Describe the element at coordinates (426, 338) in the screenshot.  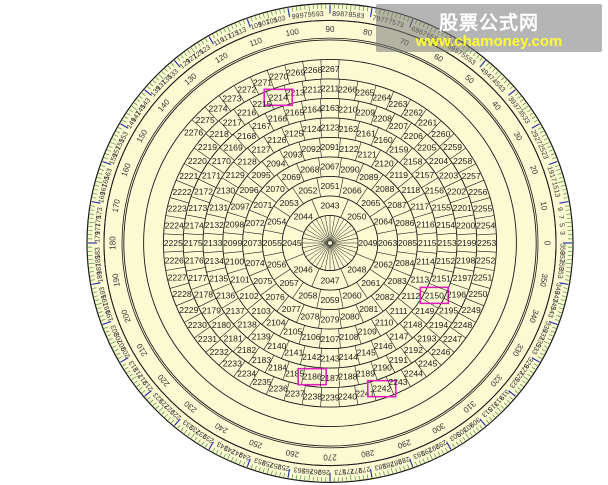
I see `spiral-cell-number: 2193` at that location.